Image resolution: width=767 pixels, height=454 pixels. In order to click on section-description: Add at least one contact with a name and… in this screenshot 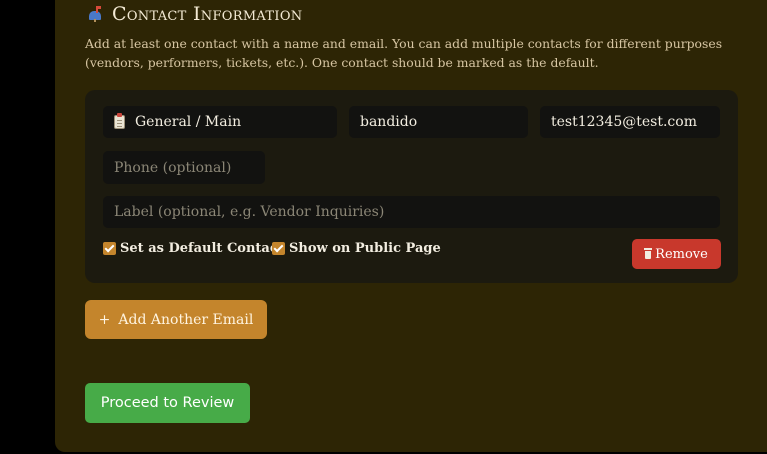, I will do `click(404, 53)`.